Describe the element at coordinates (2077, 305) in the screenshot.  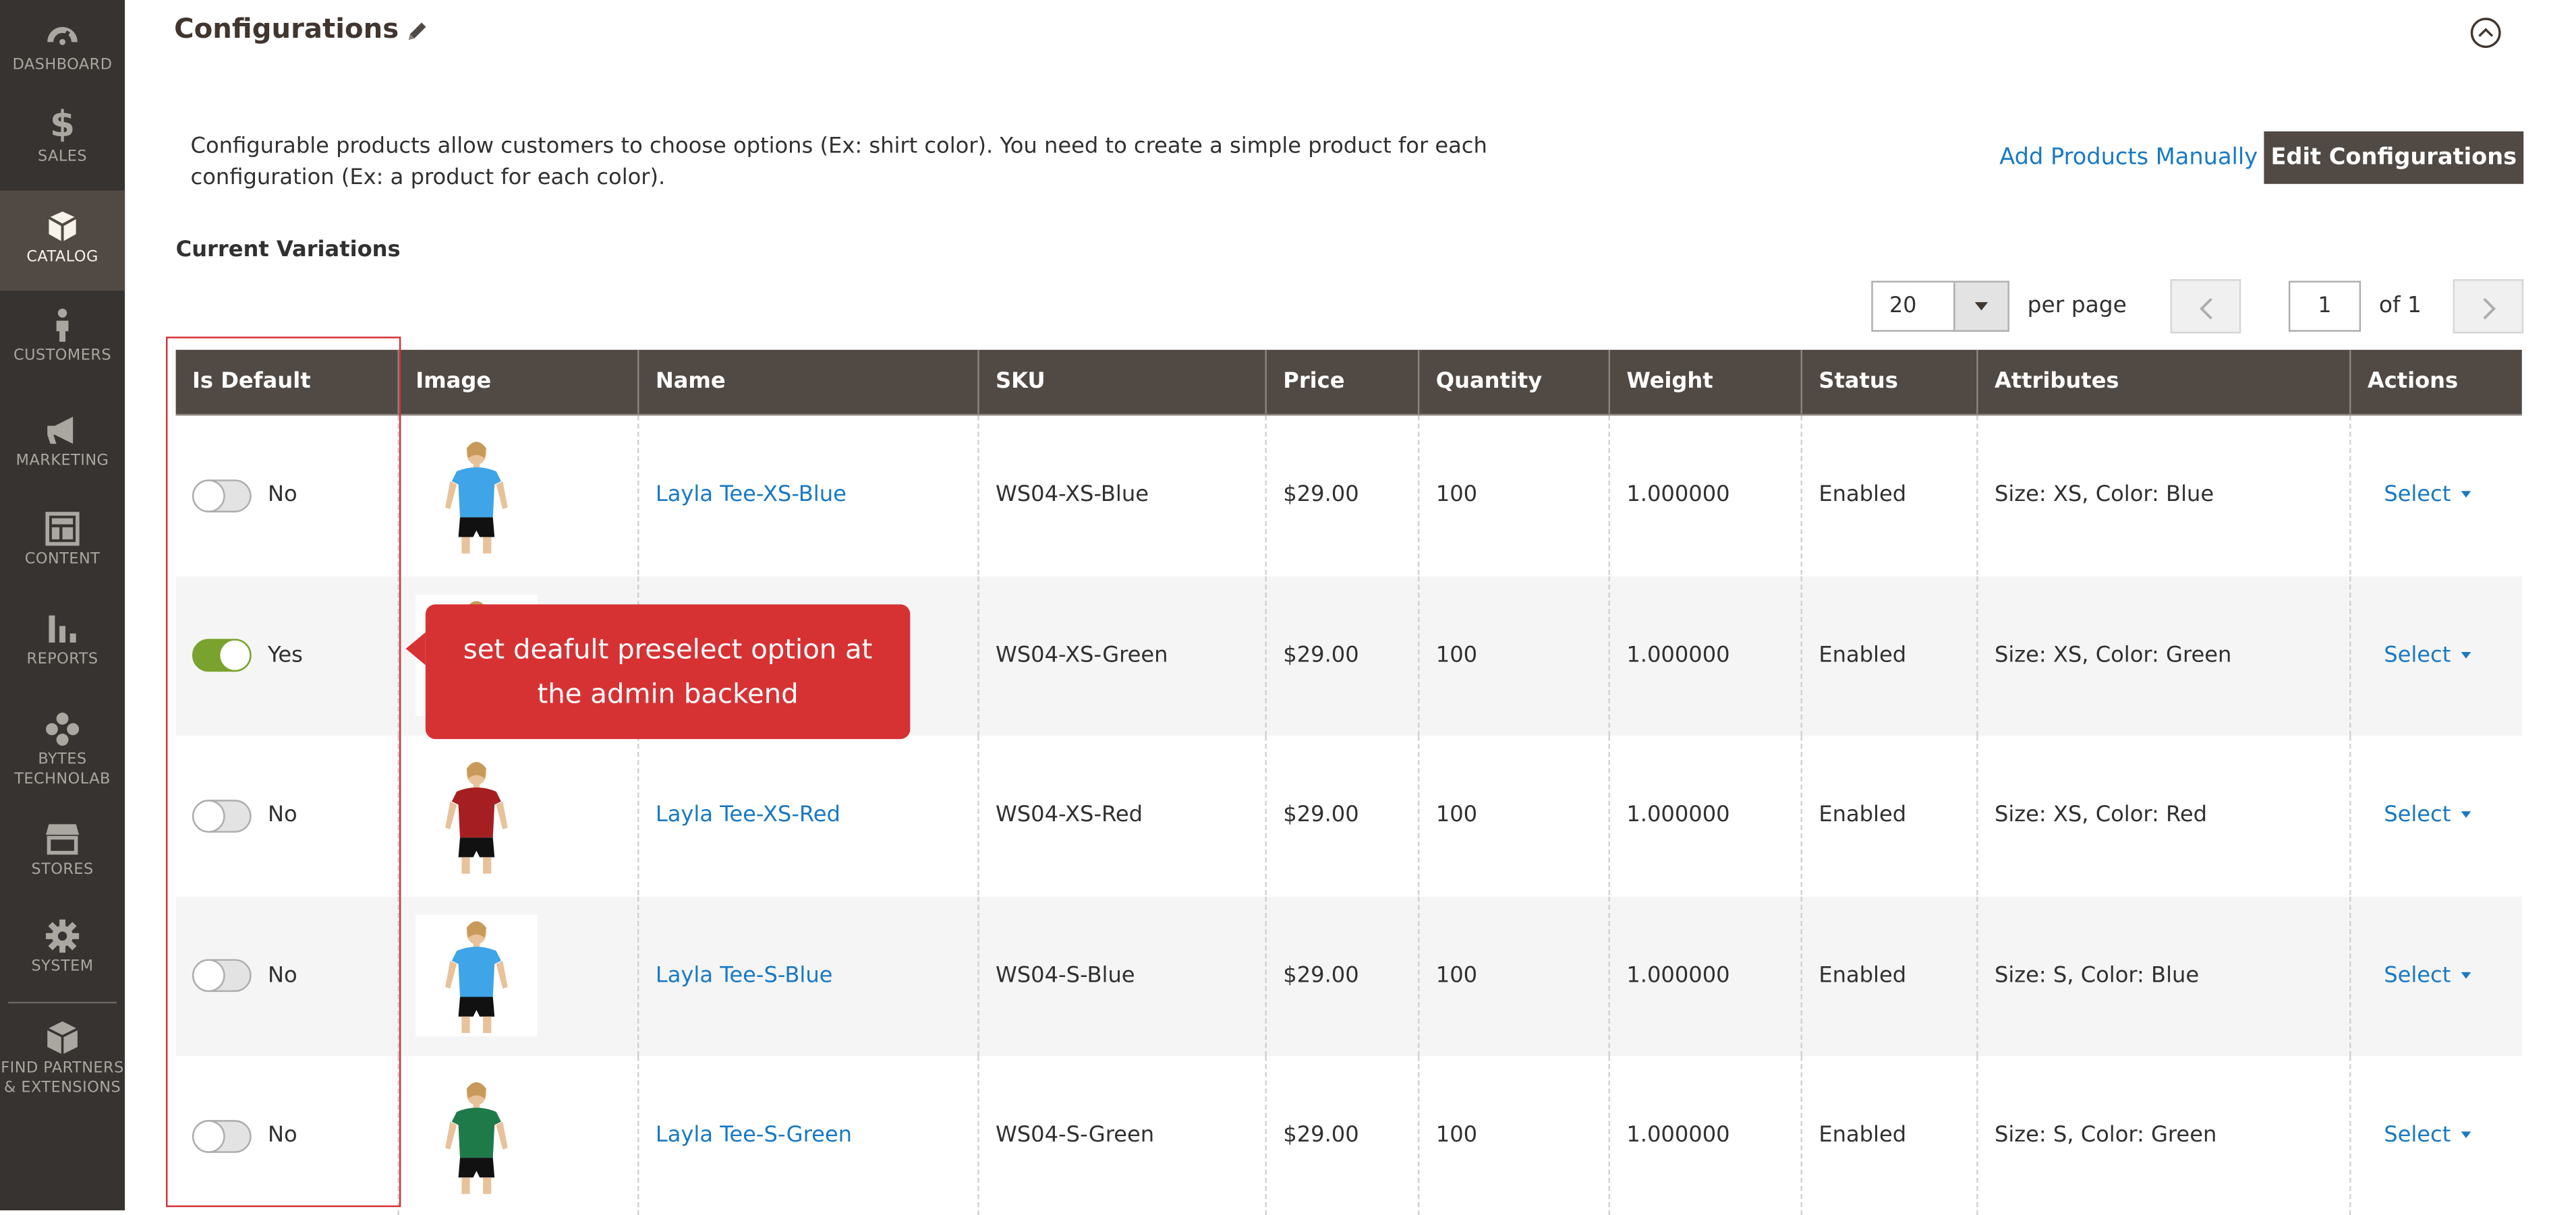
I see `per-page-label: per page` at that location.